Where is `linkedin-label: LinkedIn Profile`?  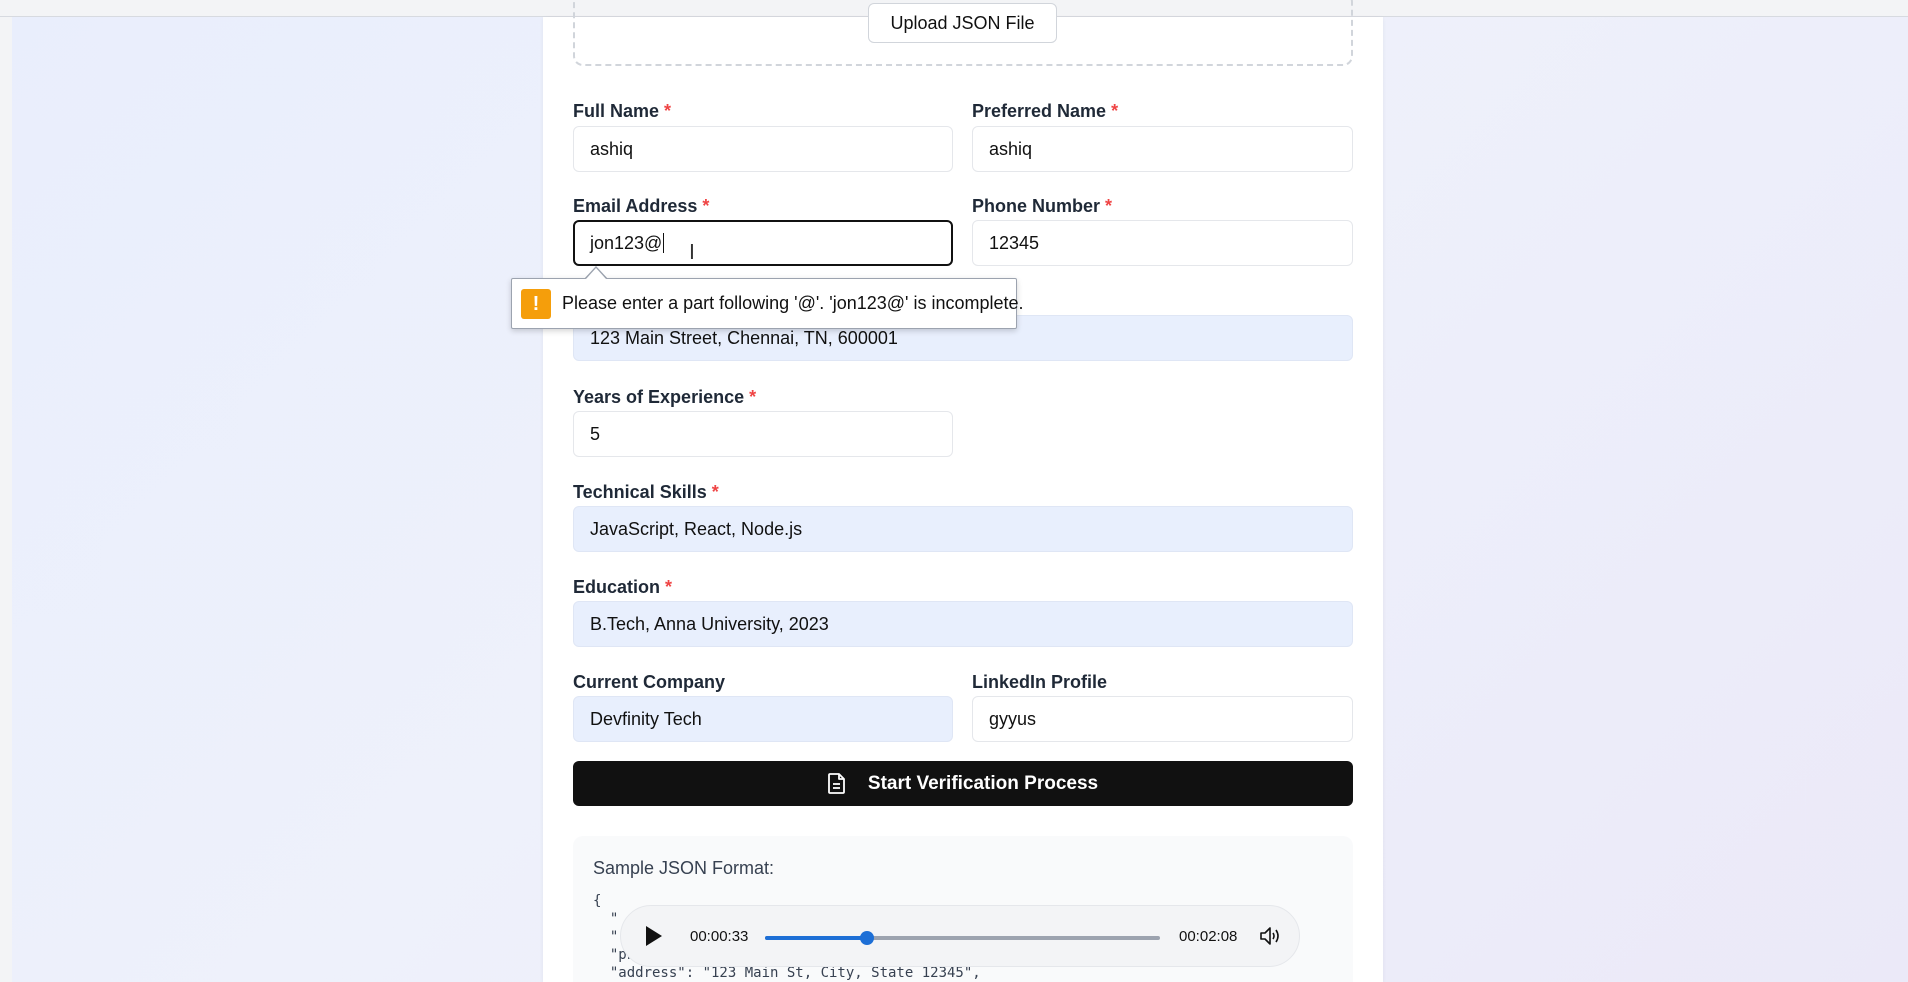
linkedin-label: LinkedIn Profile is located at coordinates (1039, 682).